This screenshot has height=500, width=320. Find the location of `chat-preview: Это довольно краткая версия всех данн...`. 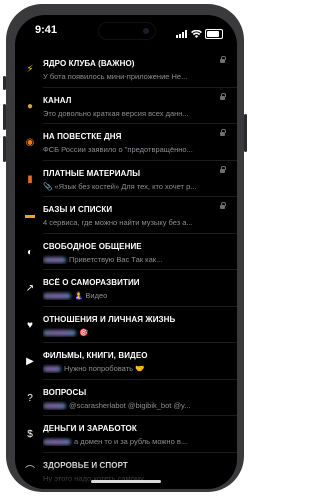

chat-preview: Это довольно краткая версия всех данн... is located at coordinates (137, 113).